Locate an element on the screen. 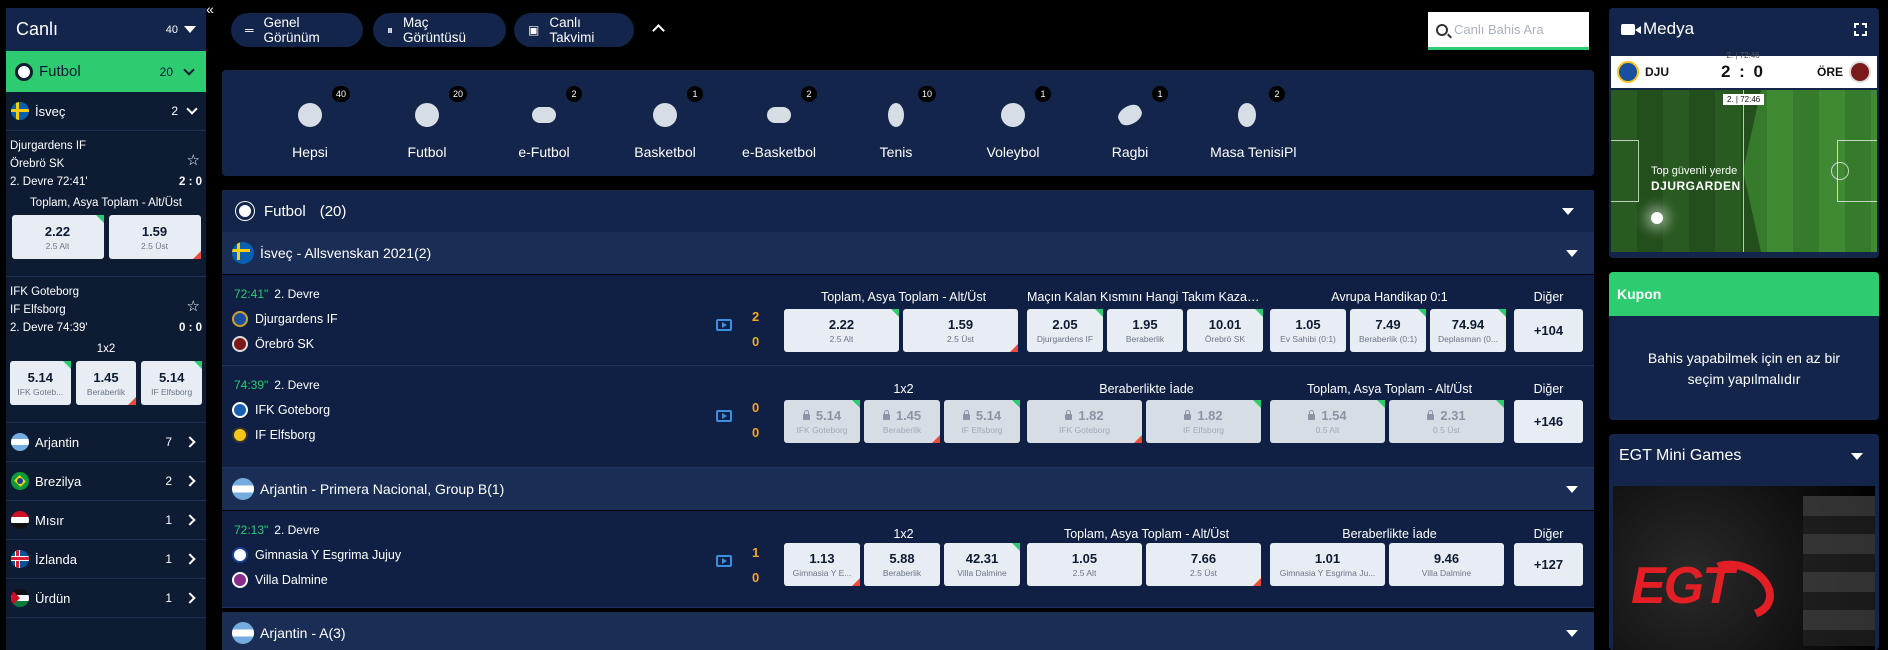 Image resolution: width=1888 pixels, height=650 pixels. odd-button-locked: 5.14 IF Elfsborg is located at coordinates (982, 421).